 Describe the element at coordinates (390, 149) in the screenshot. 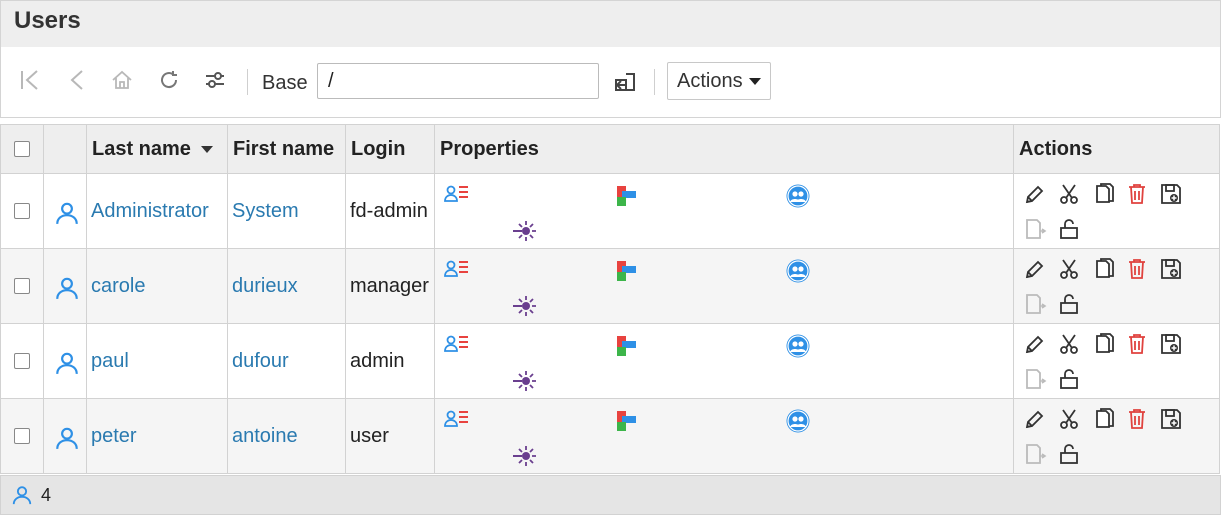

I see `column-header-login: Login` at that location.